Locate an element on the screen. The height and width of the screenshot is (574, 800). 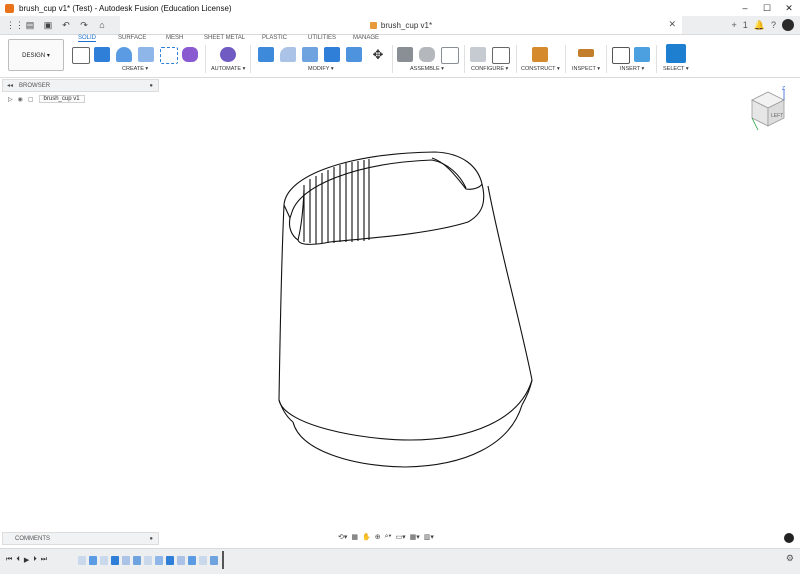
zoom-icon: ⊕ is located at coordinates (378, 537).